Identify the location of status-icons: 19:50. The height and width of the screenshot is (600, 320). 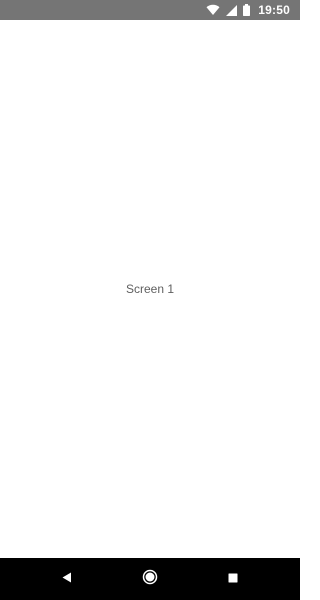
(248, 10).